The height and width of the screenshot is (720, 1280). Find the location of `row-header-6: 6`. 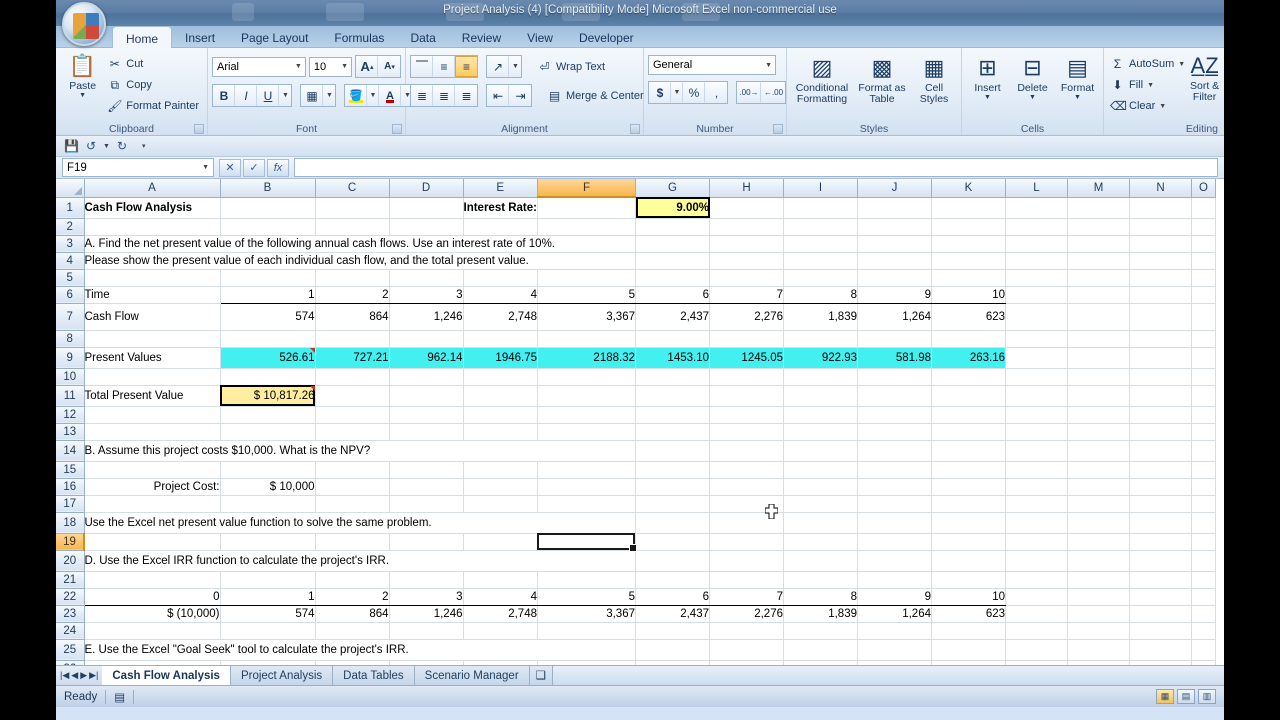

row-header-6: 6 is located at coordinates (70, 295).